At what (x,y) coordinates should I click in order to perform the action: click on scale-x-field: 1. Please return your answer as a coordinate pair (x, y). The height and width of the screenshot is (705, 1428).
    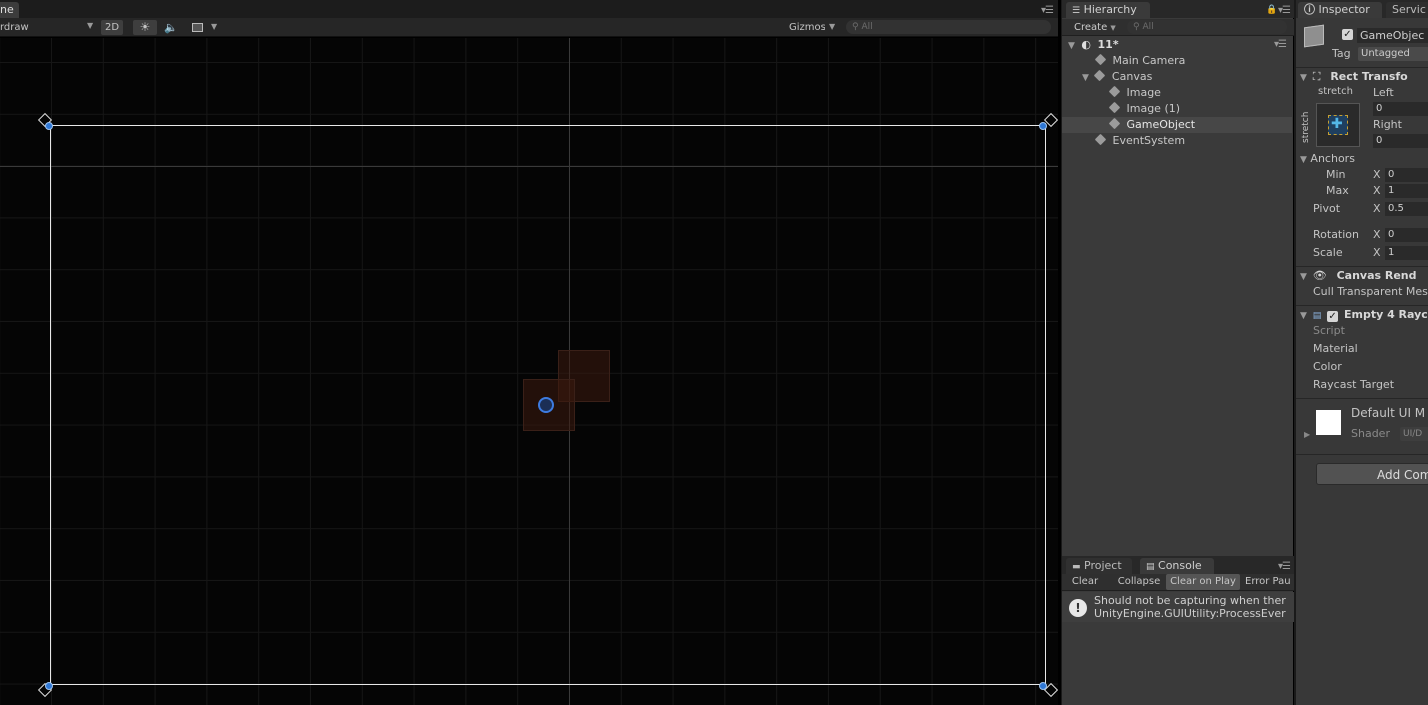
    Looking at the image, I should click on (1406, 253).